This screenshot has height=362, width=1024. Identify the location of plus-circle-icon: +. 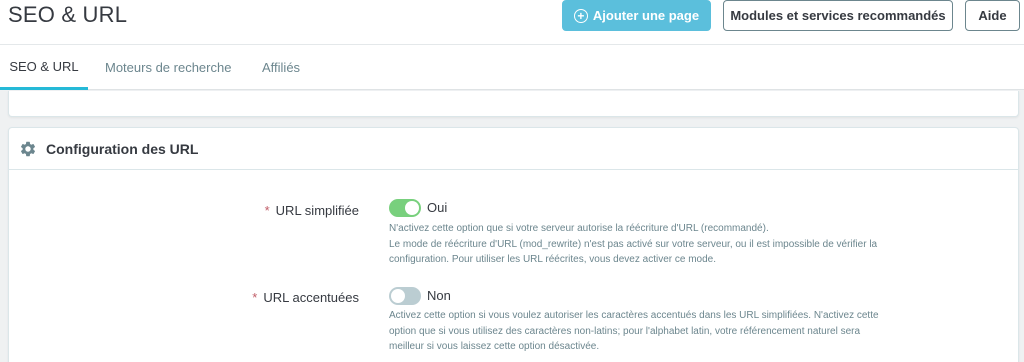
(580, 15).